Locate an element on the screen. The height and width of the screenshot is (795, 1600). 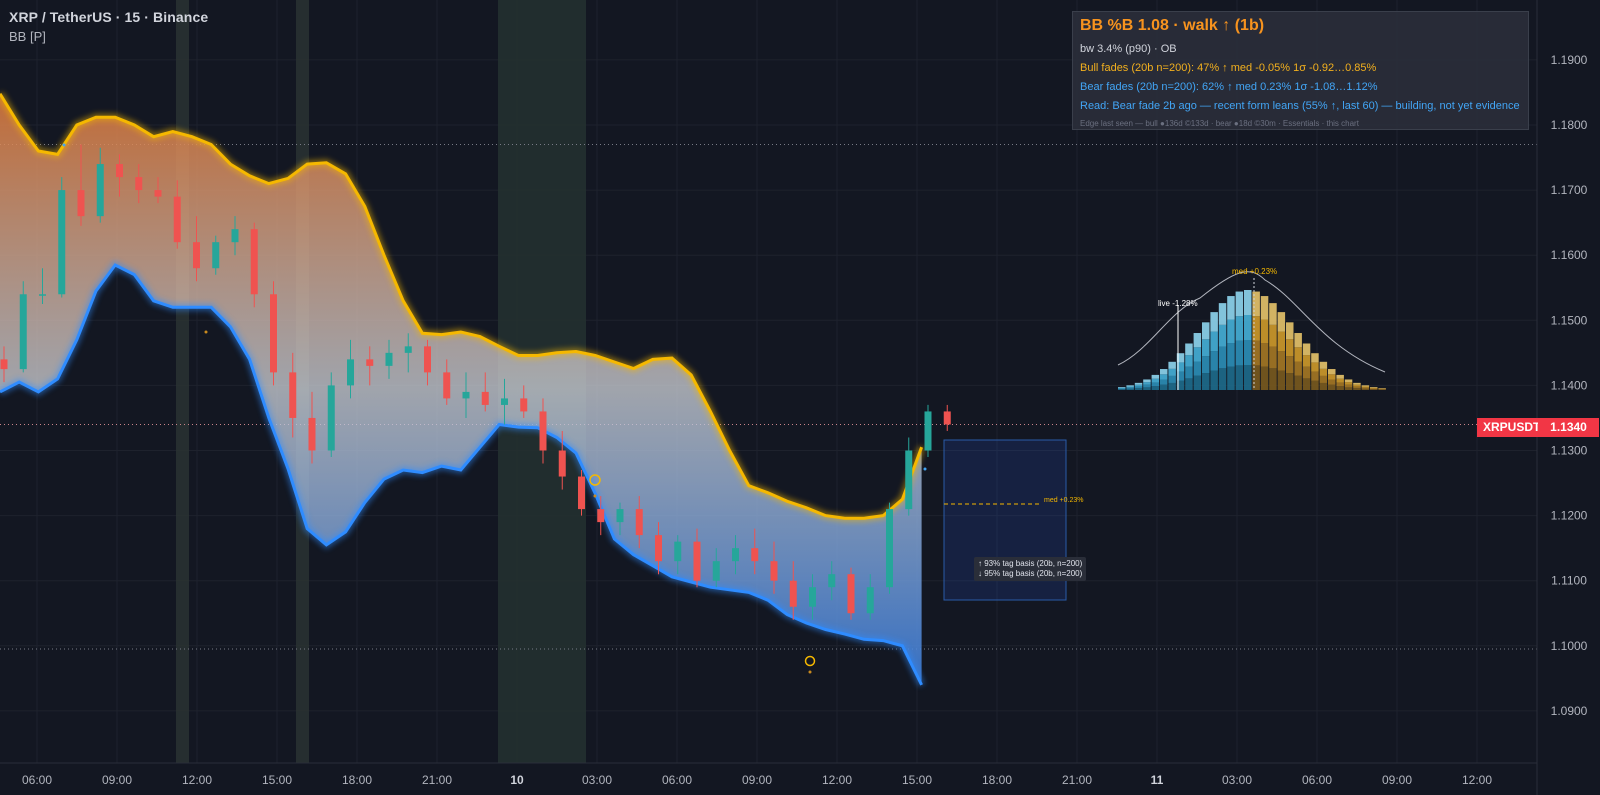
y-tick-label: 1.0900 is located at coordinates (1569, 711).